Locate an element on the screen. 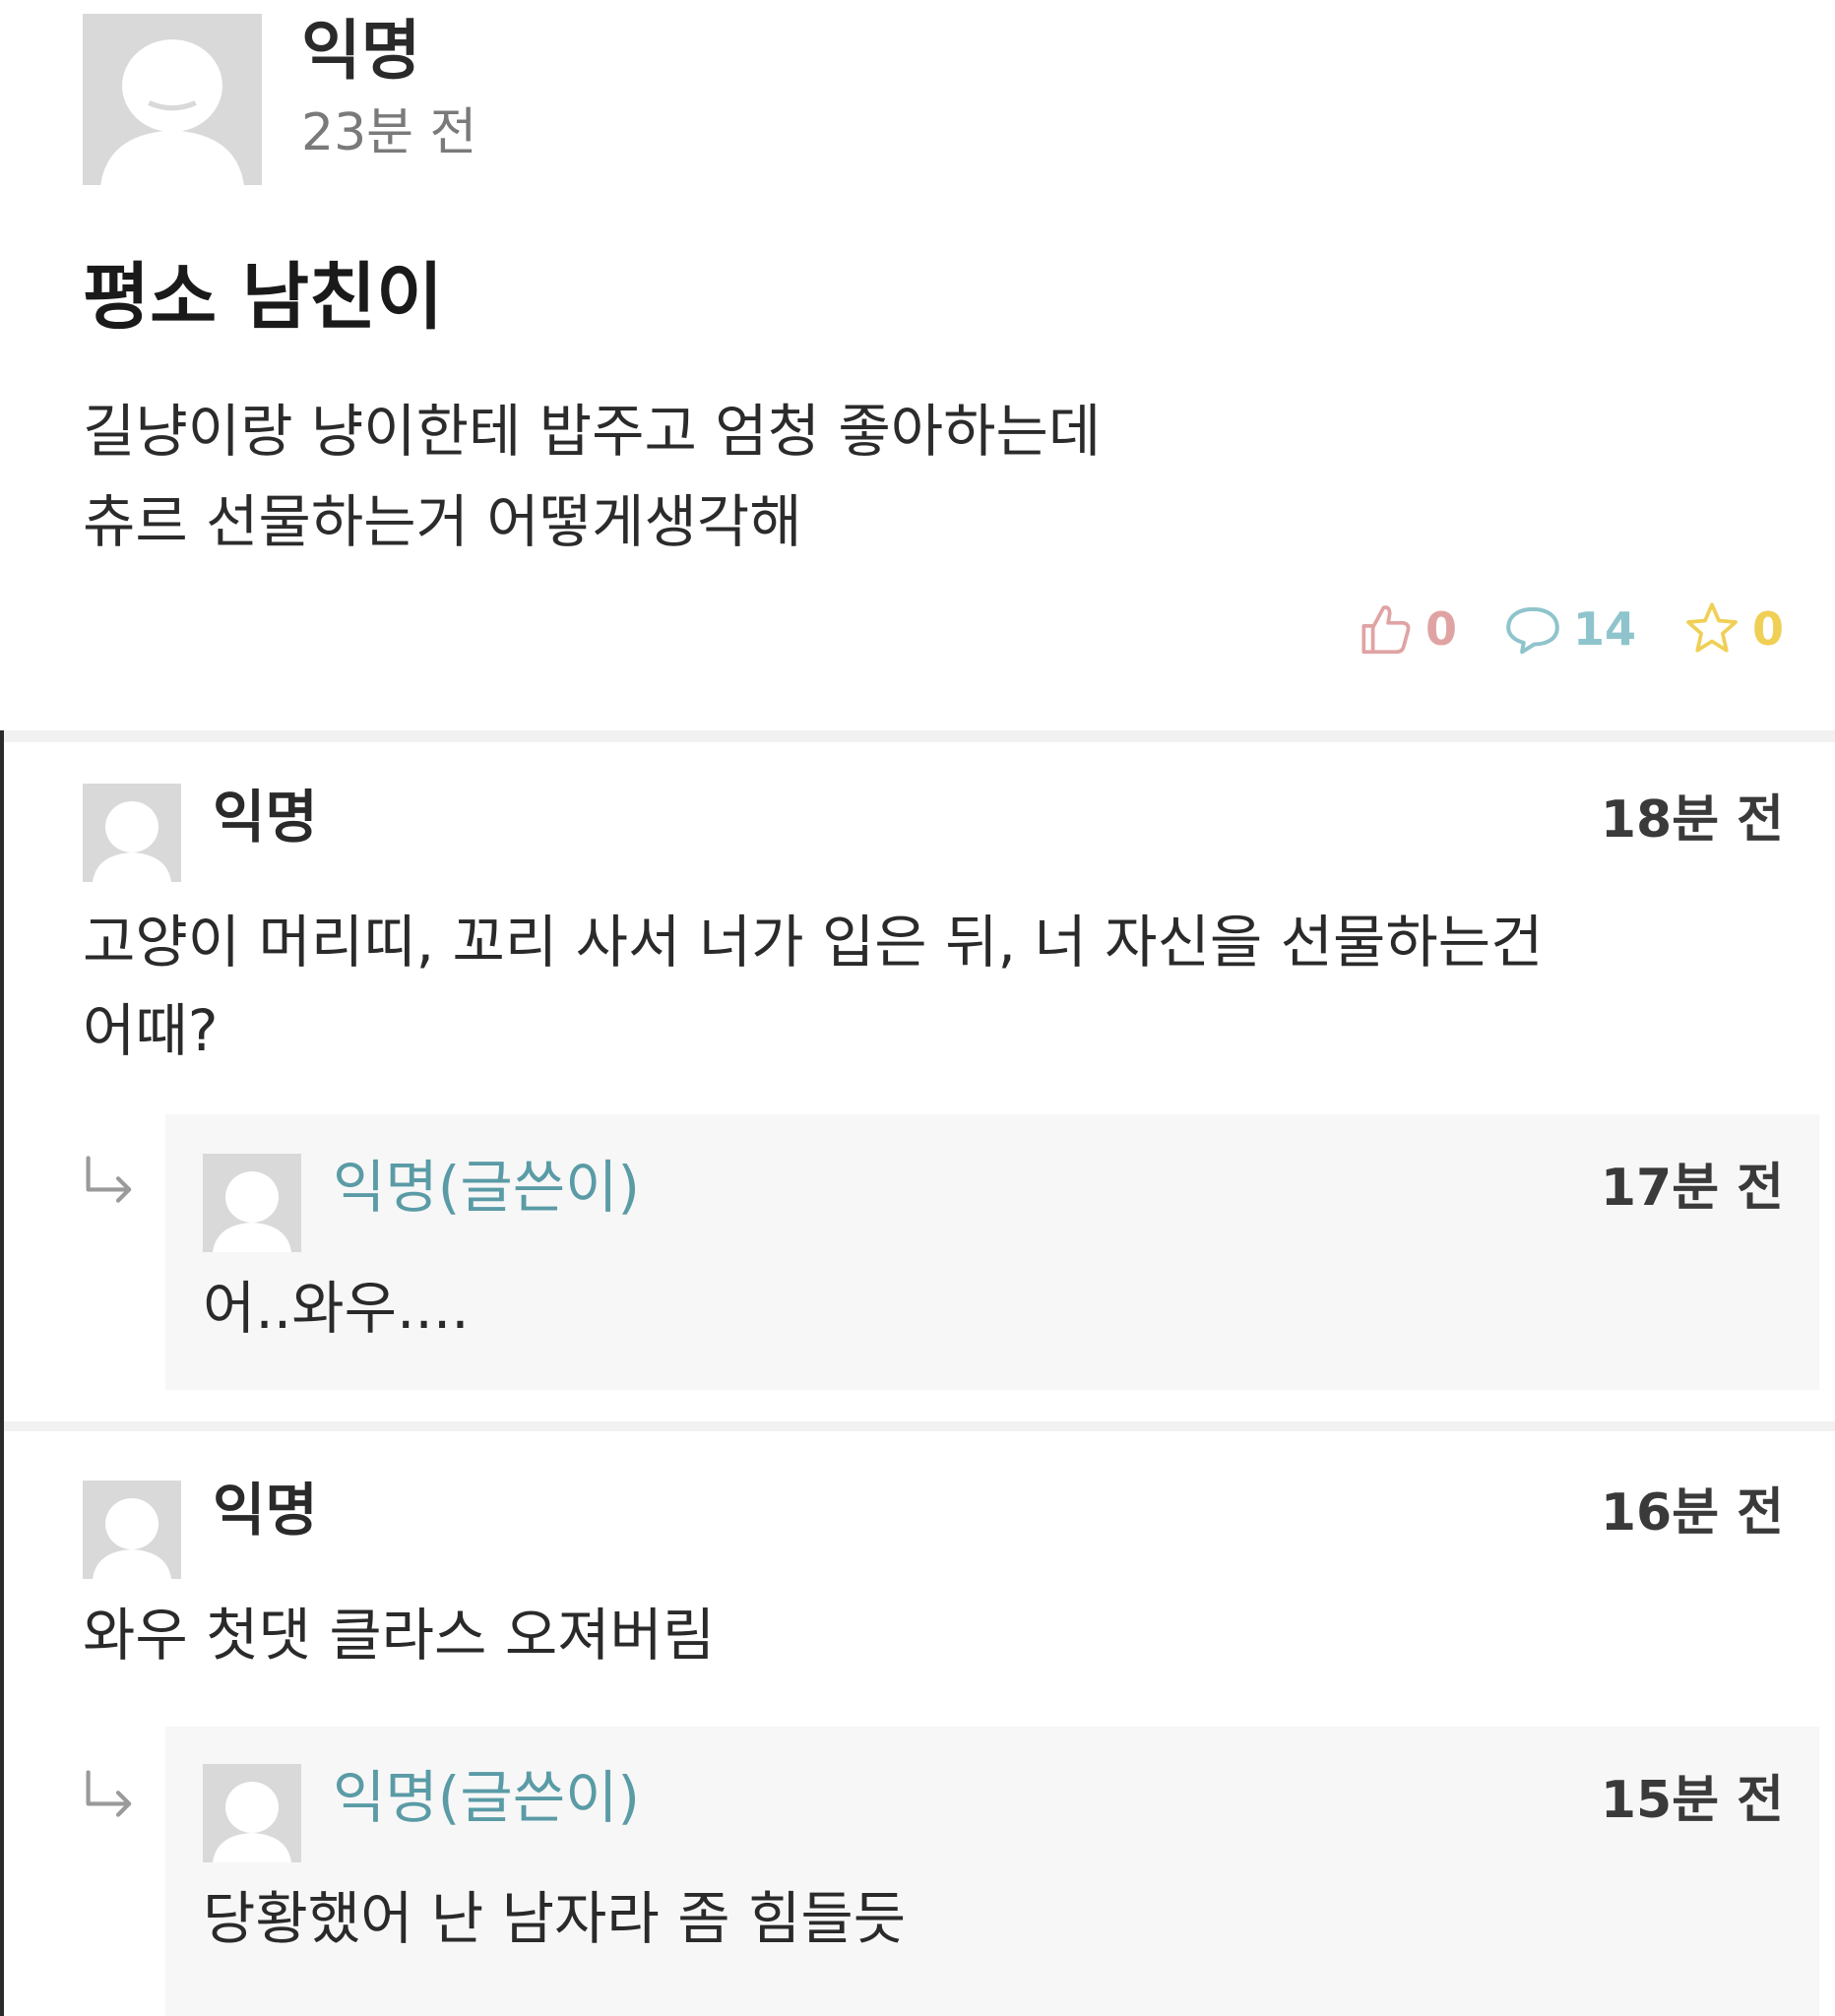 The height and width of the screenshot is (2016, 1835). post-timestamp: 23분 전 is located at coordinates (389, 132).